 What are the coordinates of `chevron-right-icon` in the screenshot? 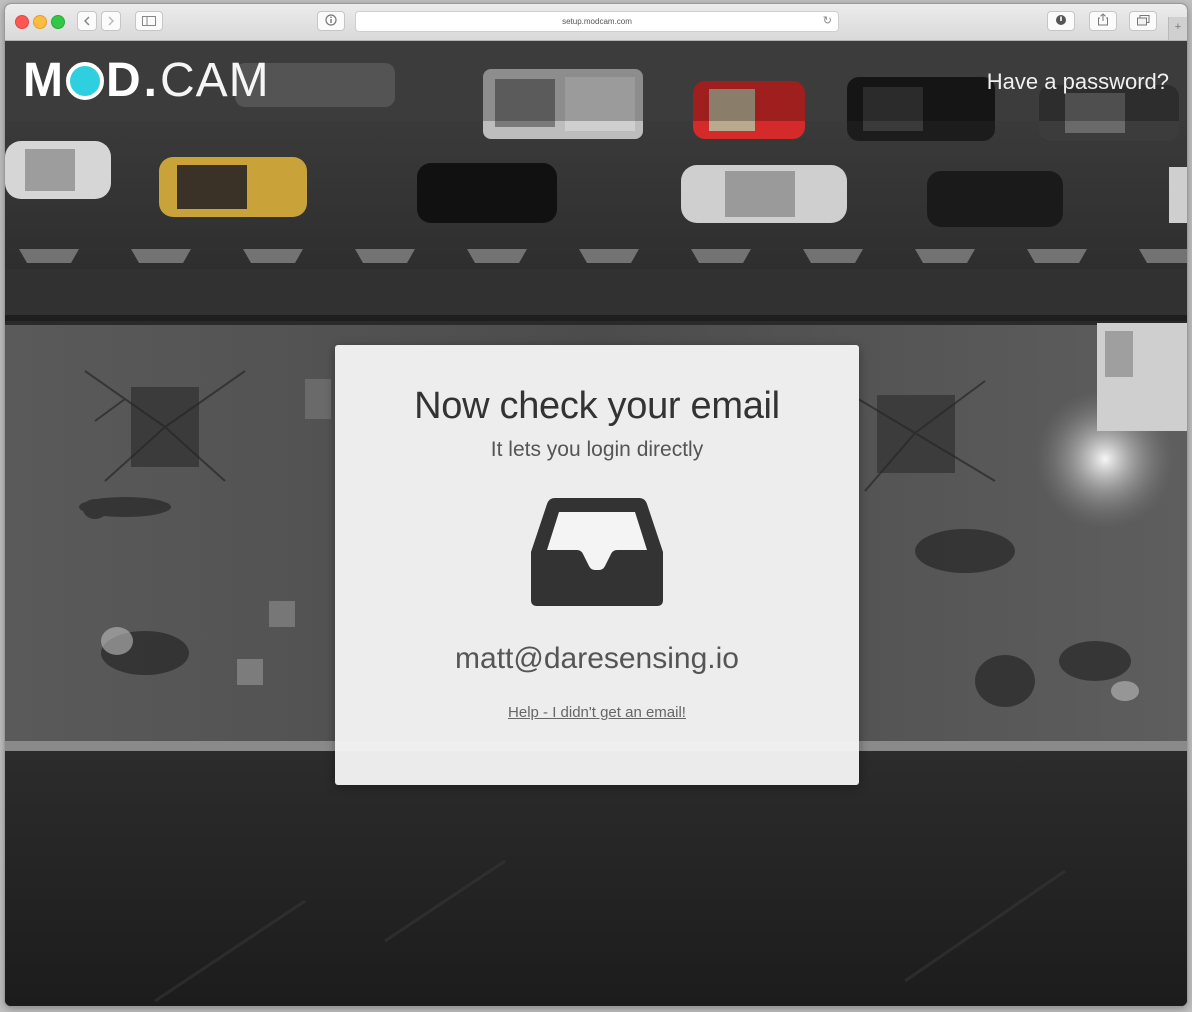 It's located at (111, 21).